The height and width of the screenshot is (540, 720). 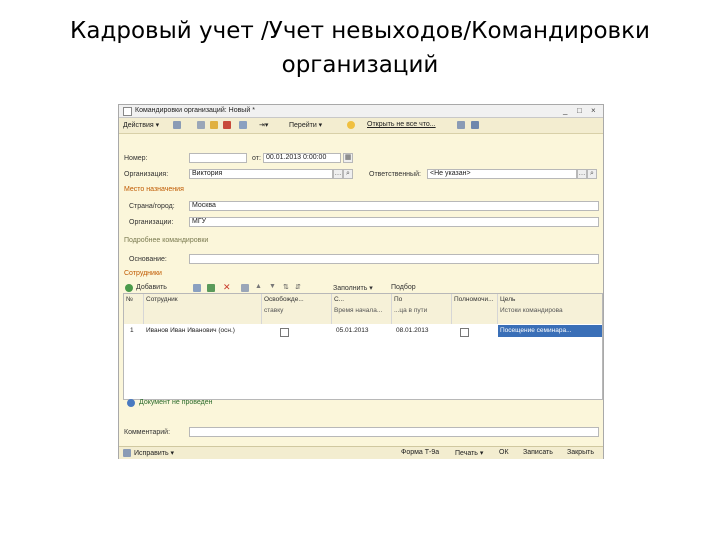 I want to click on number-field, so click(x=218, y=158).